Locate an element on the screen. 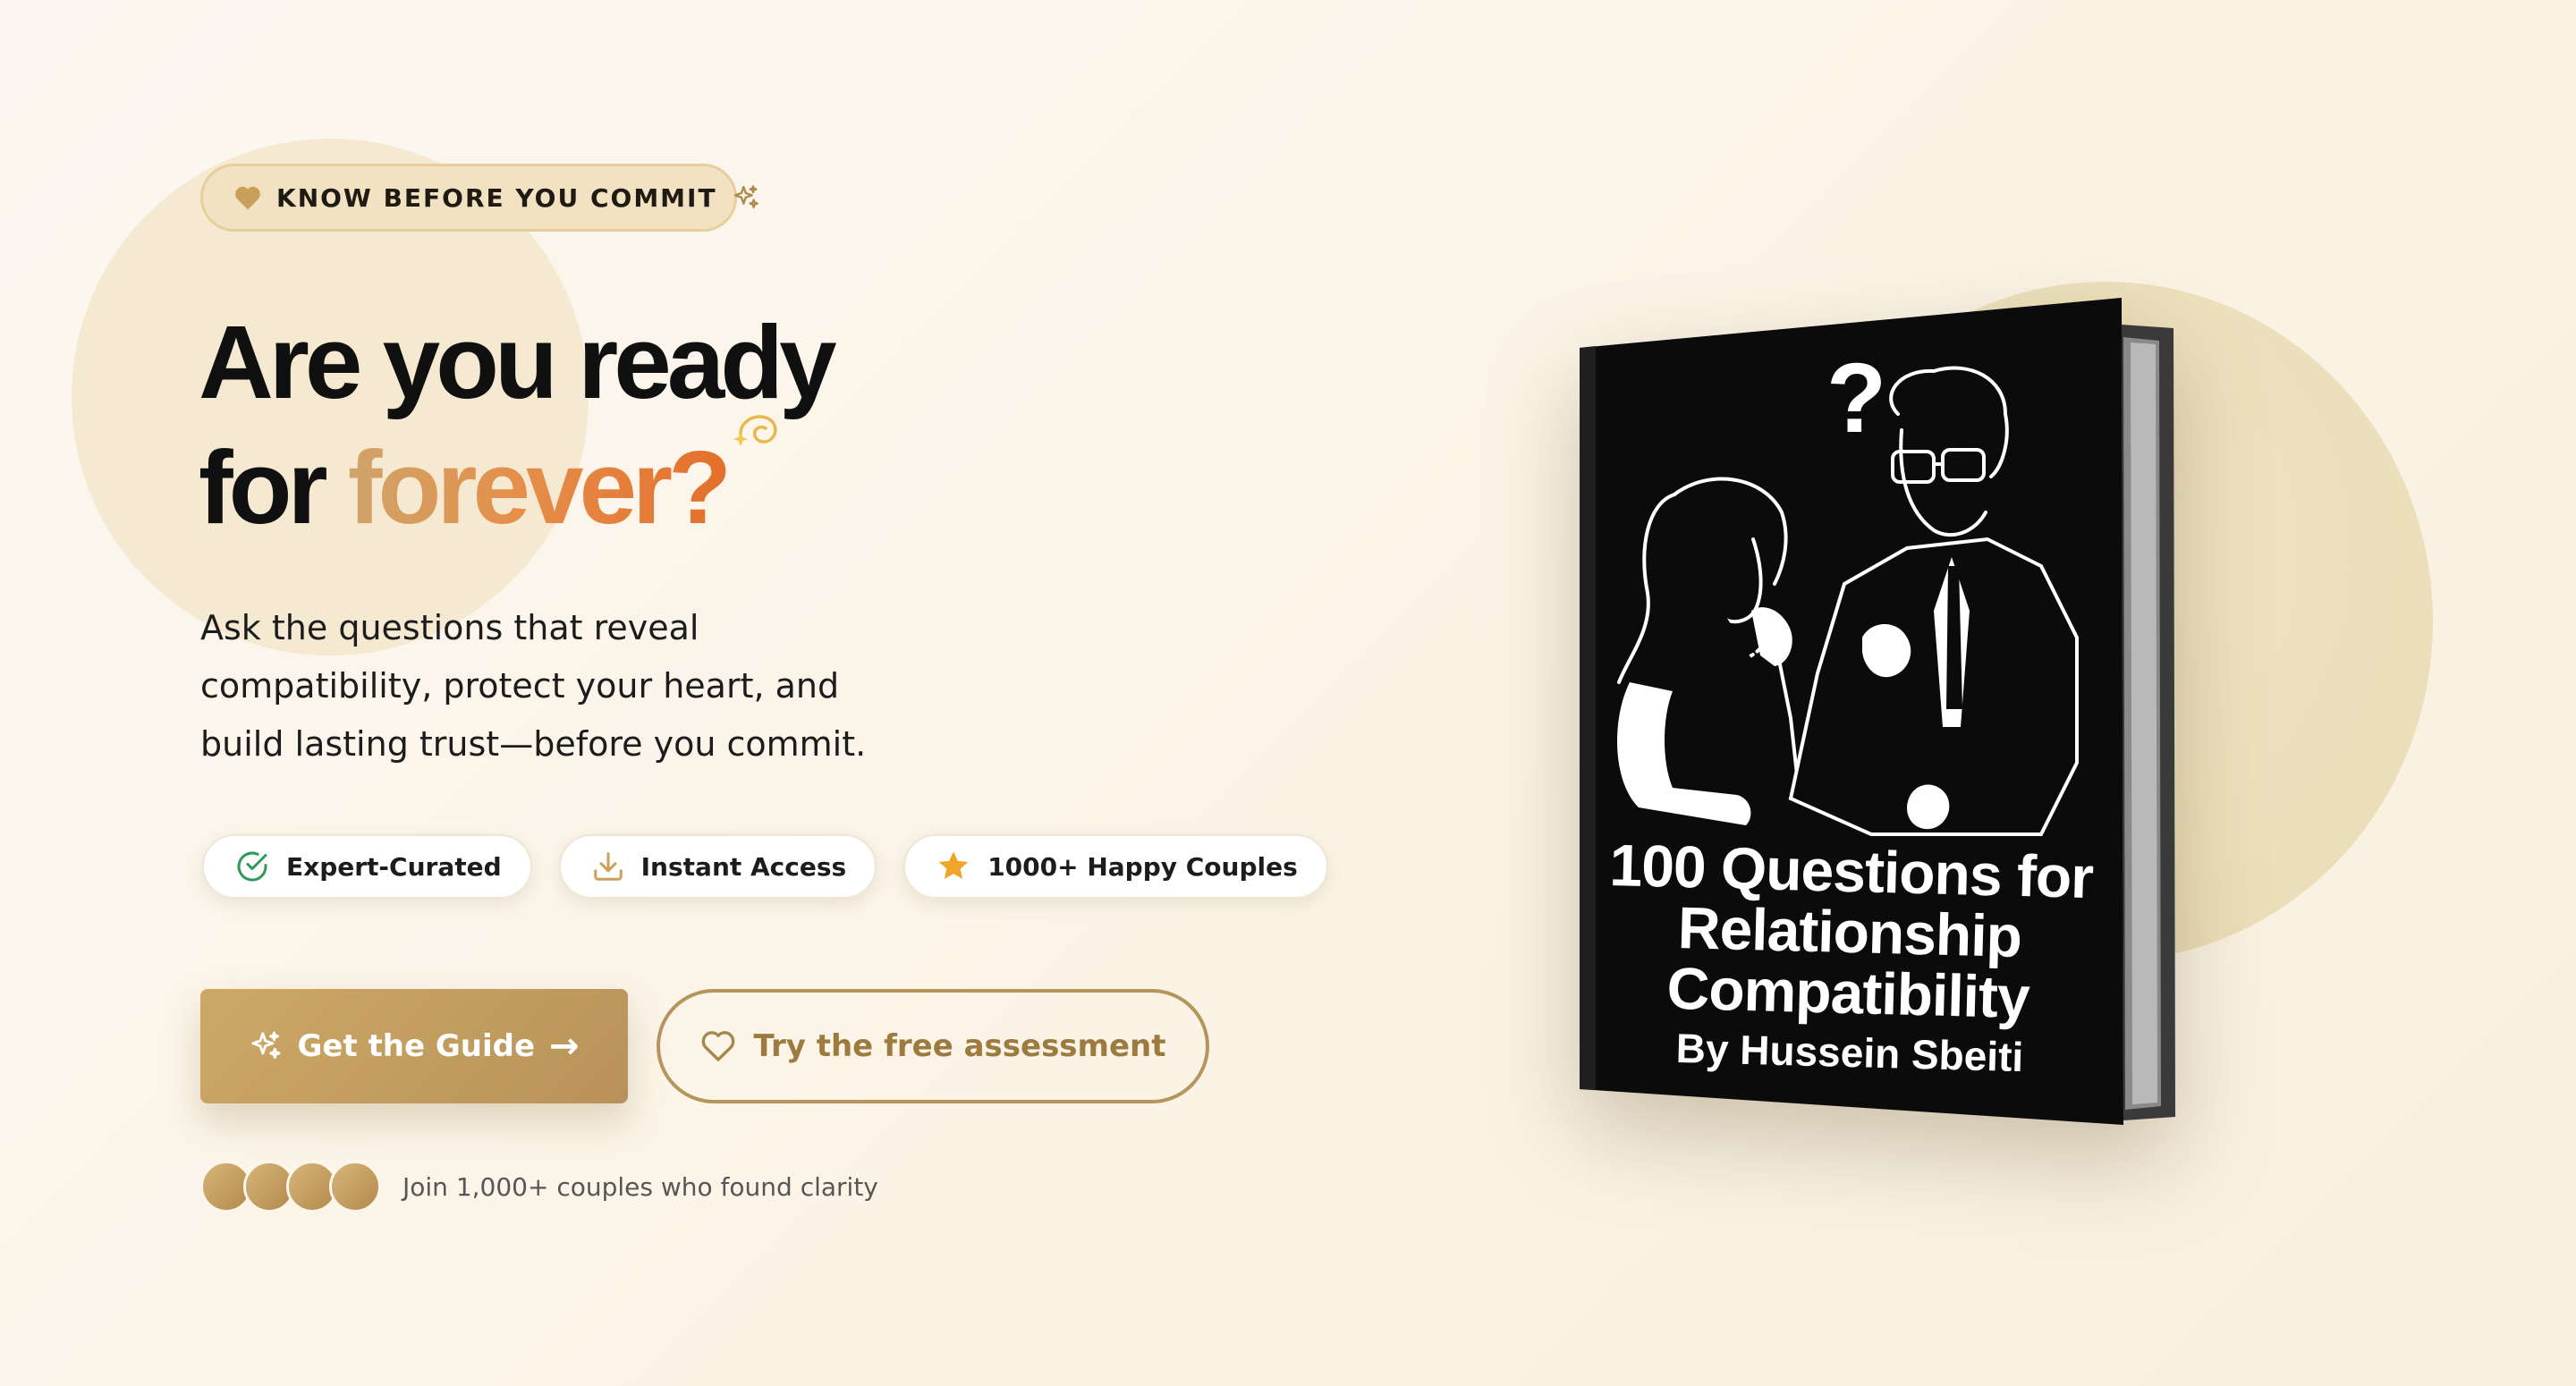 The image size is (2576, 1386). headline-line-1: Are you ready is located at coordinates (518, 362).